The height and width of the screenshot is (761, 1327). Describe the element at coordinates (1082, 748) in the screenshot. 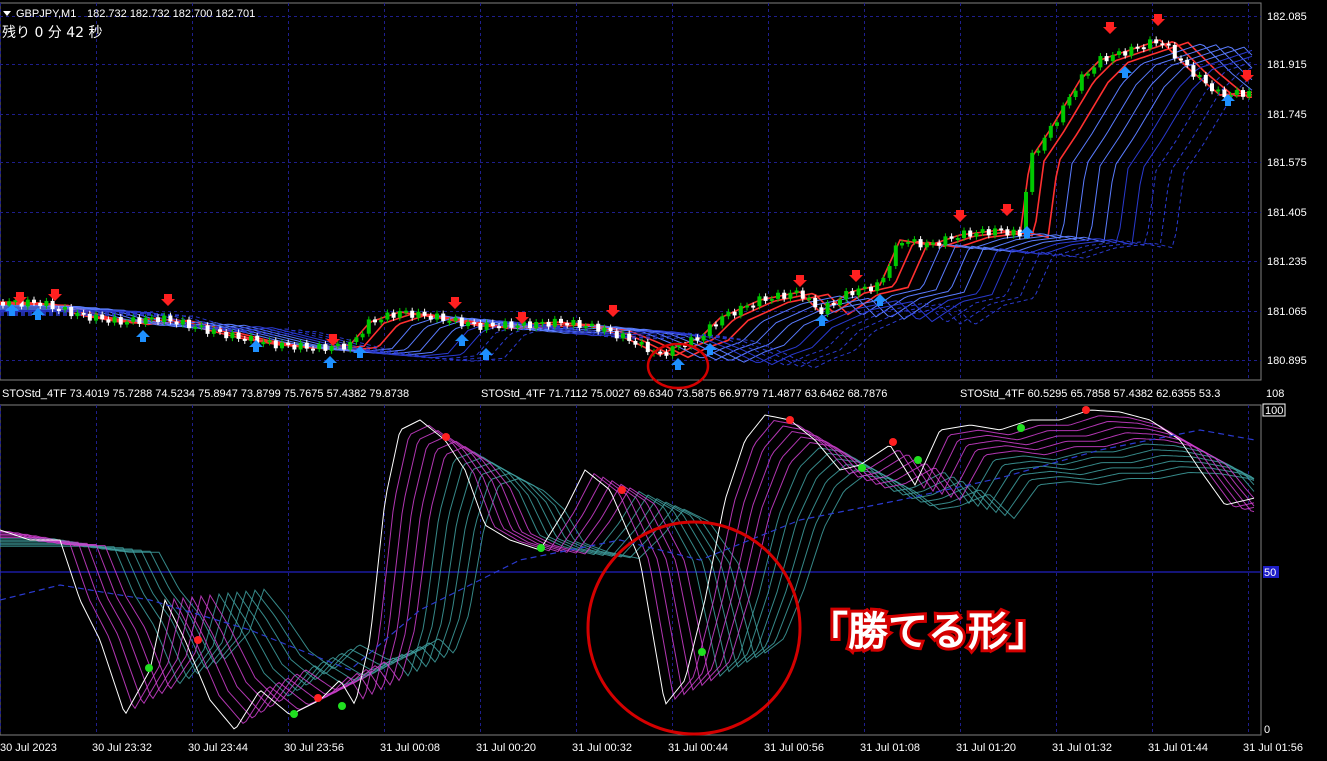

I see `time-label: 31 Jul 01:32` at that location.